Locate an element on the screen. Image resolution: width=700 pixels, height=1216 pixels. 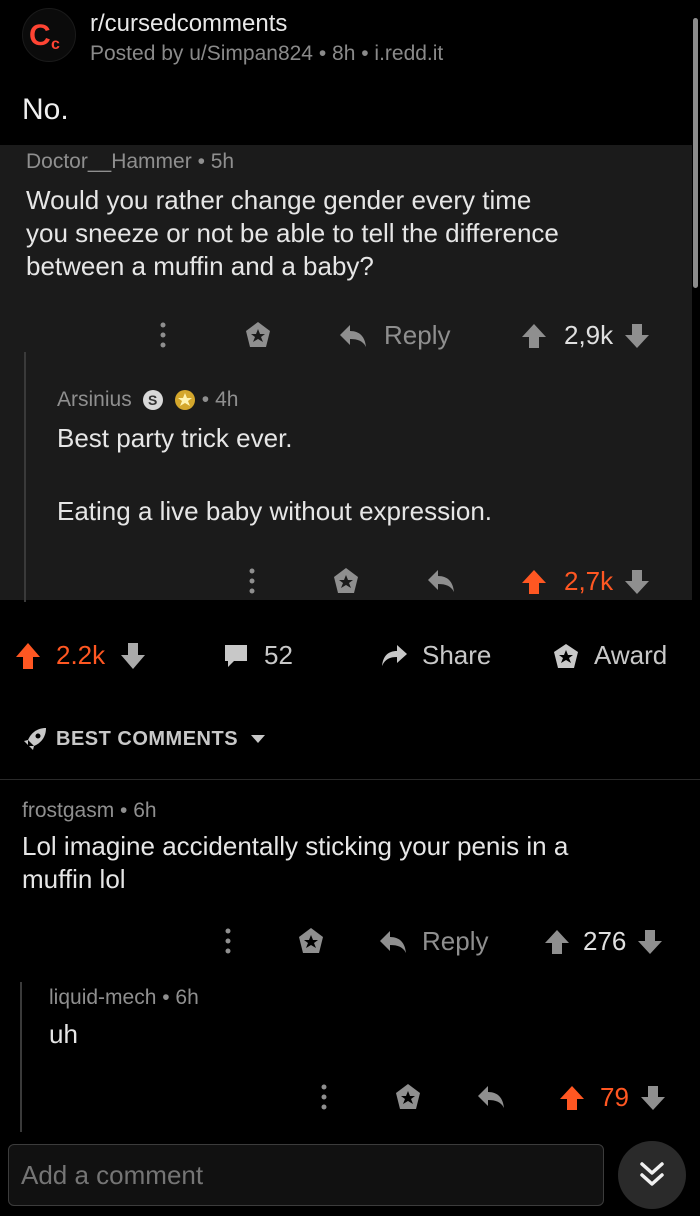
embedded-comment-2-meta: Arsinius S • 4h is located at coordinates (148, 399).